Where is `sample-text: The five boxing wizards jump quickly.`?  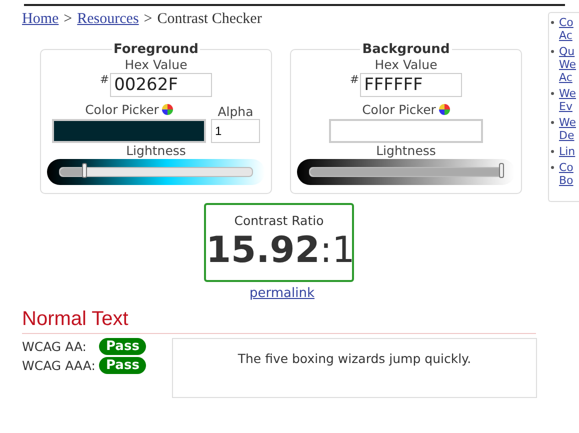
sample-text: The five boxing wizards jump quickly. is located at coordinates (355, 359).